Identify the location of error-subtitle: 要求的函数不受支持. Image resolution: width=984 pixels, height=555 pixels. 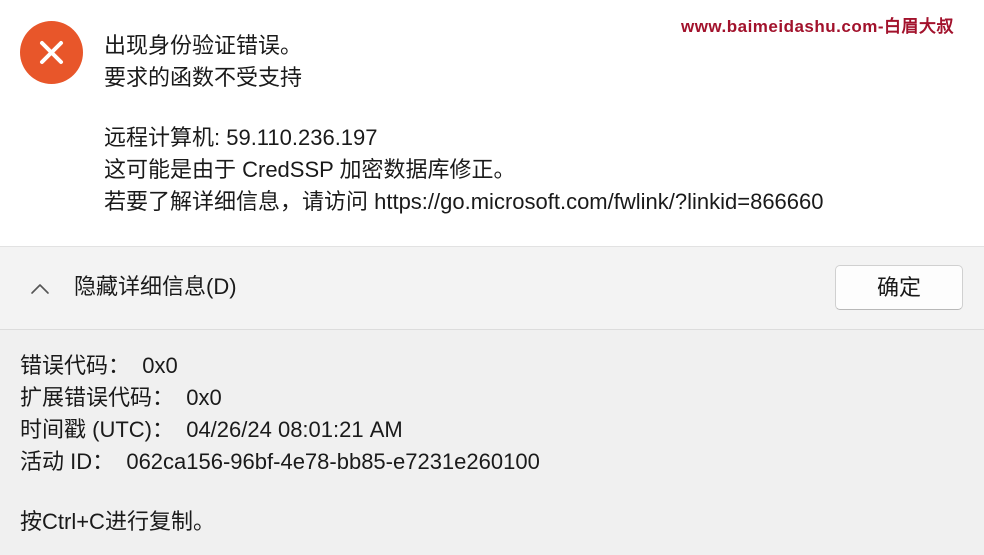
(203, 77).